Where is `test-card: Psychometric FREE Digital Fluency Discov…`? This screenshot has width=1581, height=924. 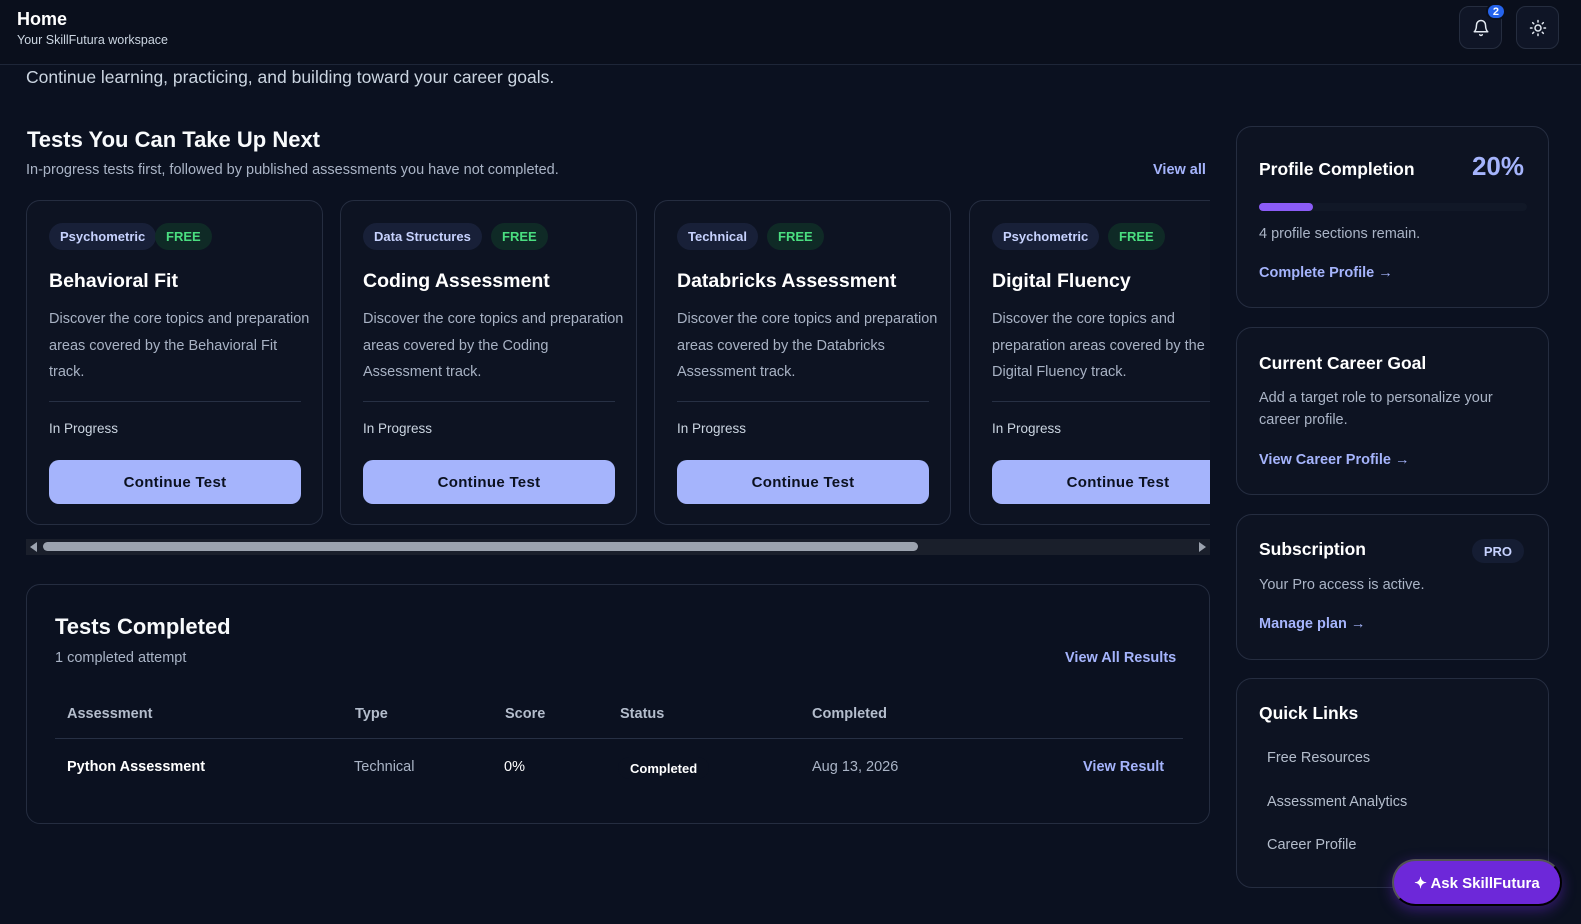
test-card: Psychometric FREE Digital Fluency Discov… is located at coordinates (1089, 362).